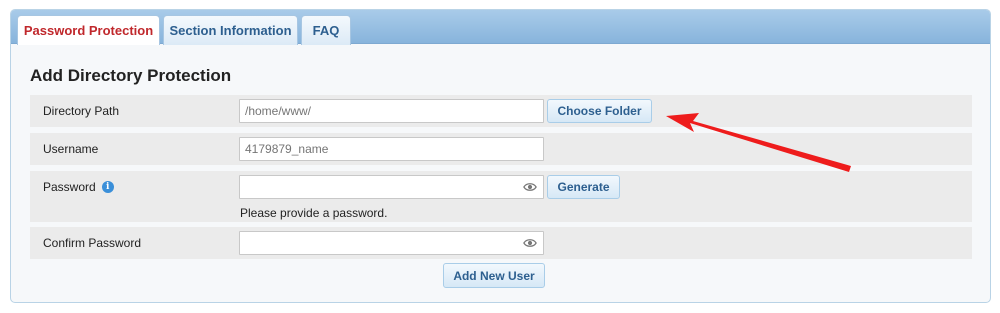 The width and height of the screenshot is (1000, 313). Describe the element at coordinates (69, 187) in the screenshot. I see `password-label-text: Password` at that location.